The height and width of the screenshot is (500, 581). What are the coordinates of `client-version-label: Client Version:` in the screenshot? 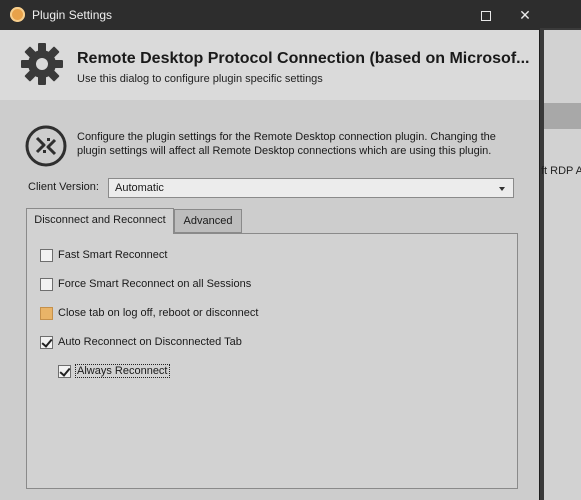 It's located at (63, 187).